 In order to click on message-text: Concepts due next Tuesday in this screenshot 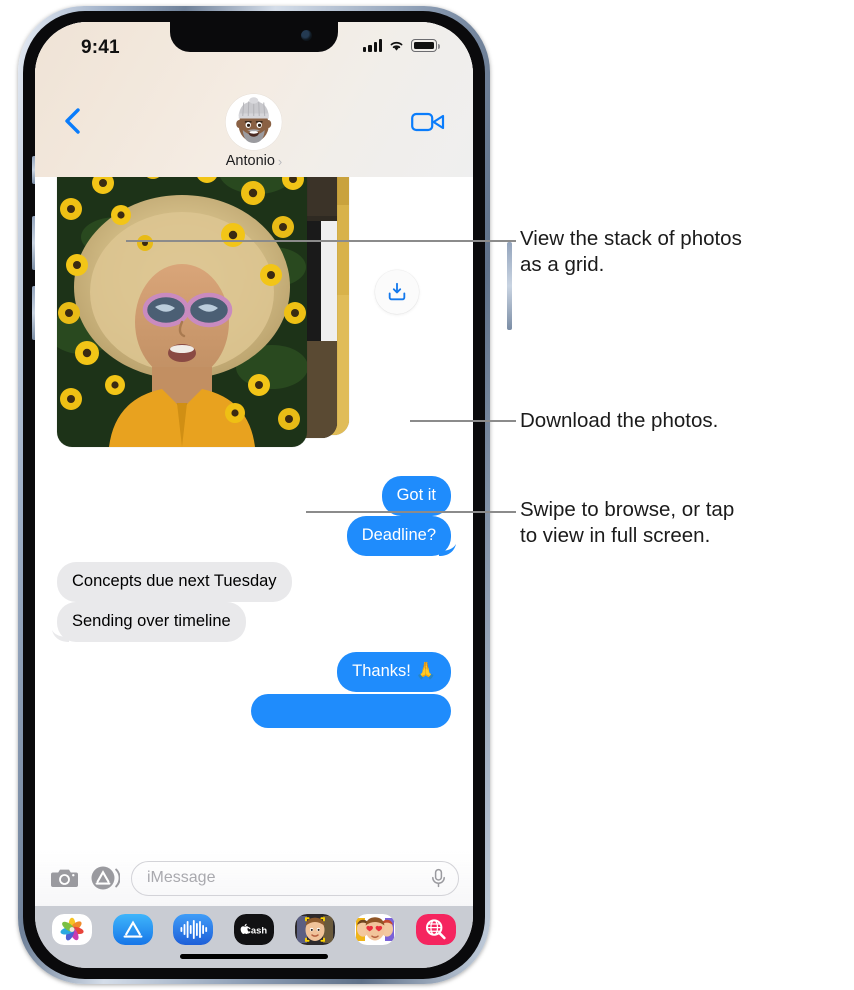, I will do `click(174, 581)`.